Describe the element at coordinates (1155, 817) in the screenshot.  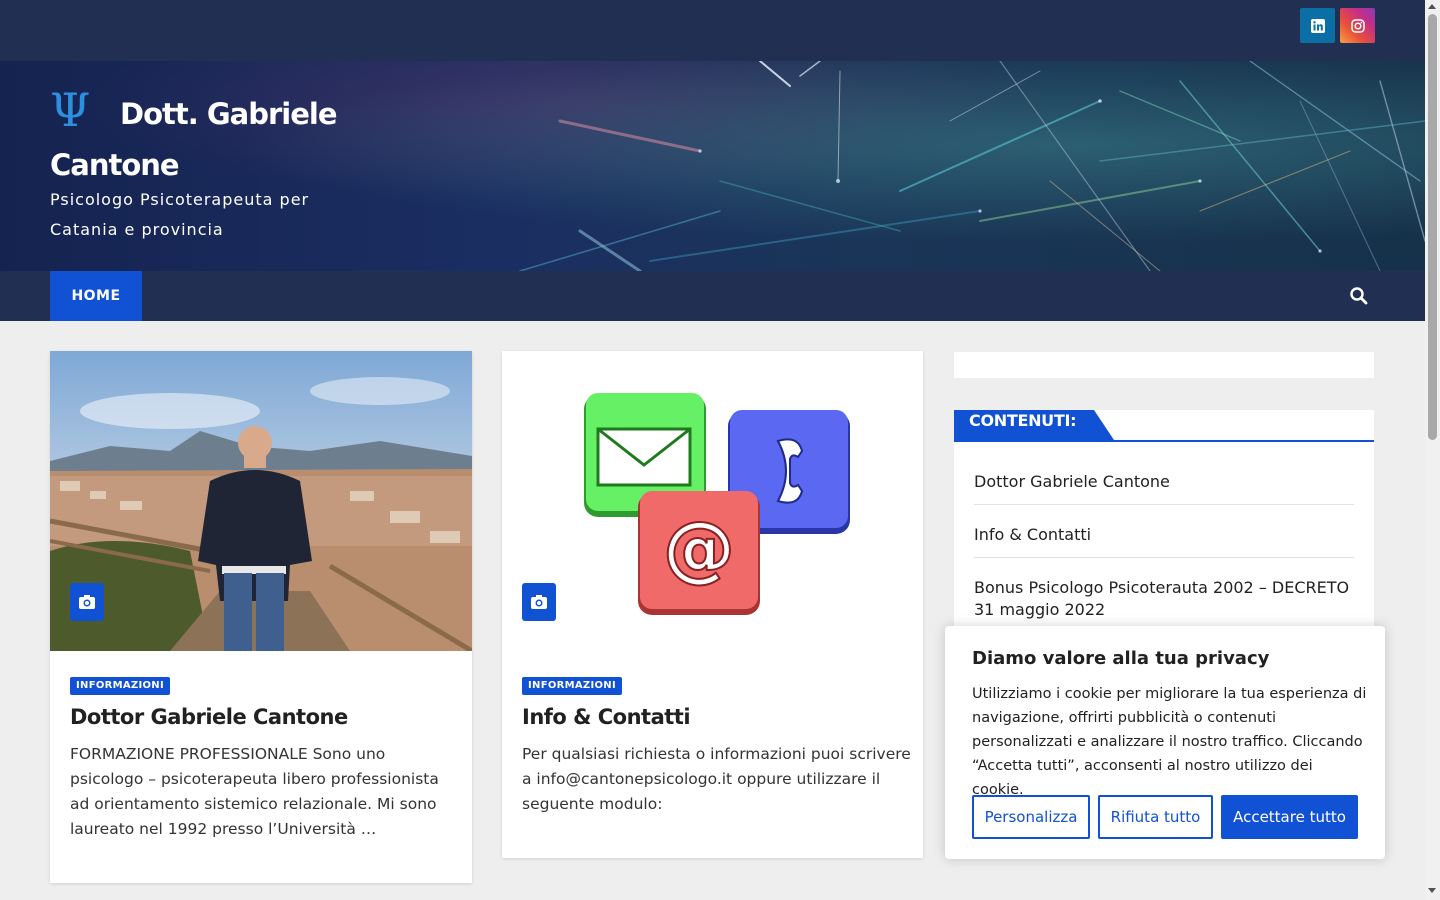
I see `reject-all-button: Rifiuta tutto` at that location.